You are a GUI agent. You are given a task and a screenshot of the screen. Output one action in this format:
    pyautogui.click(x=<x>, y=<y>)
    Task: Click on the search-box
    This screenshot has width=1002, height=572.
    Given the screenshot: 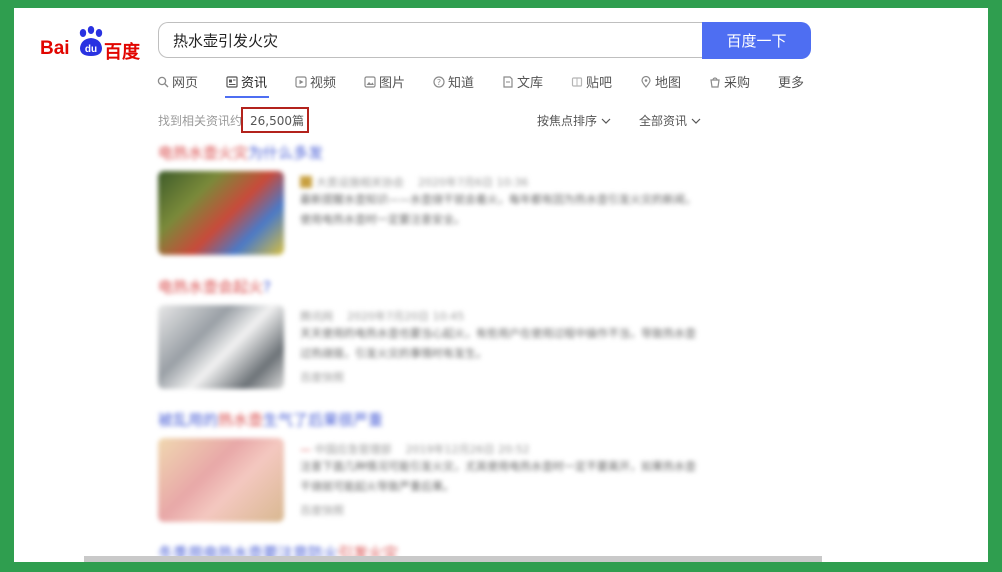 What is the action you would take?
    pyautogui.click(x=430, y=40)
    